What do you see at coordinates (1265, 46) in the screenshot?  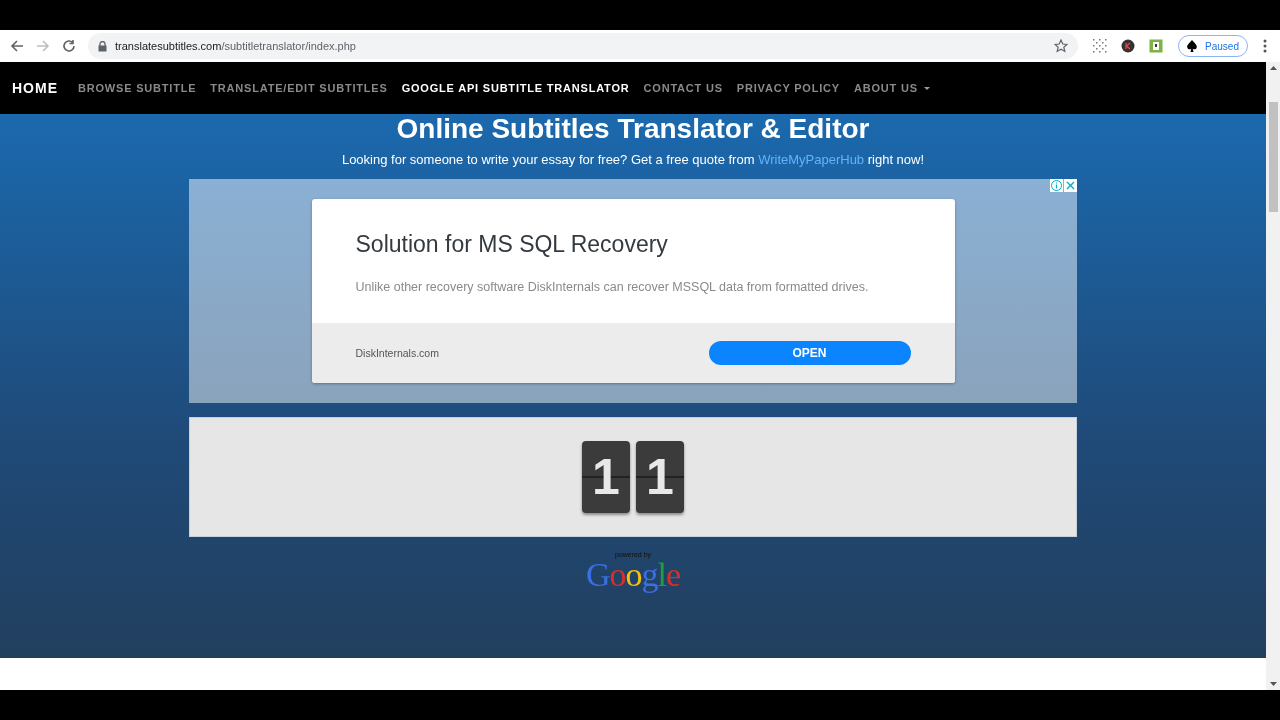 I see `menu-icon` at bounding box center [1265, 46].